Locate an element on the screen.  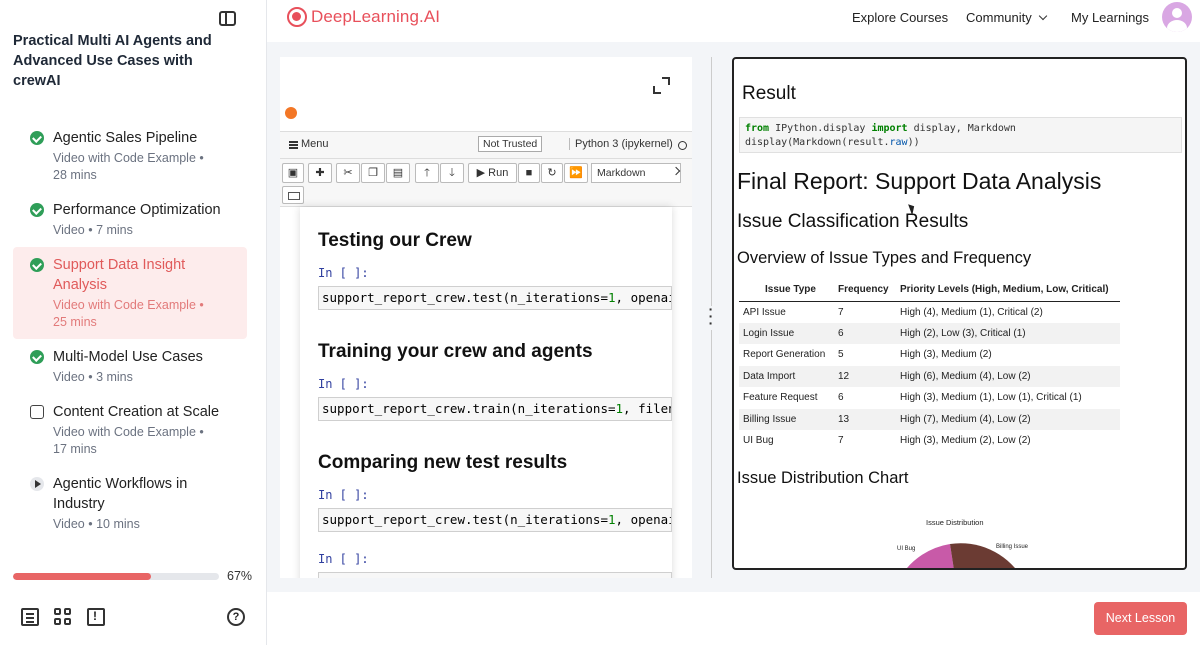
lesson-meta: Video • 10 mins is located at coordinates (96, 524).